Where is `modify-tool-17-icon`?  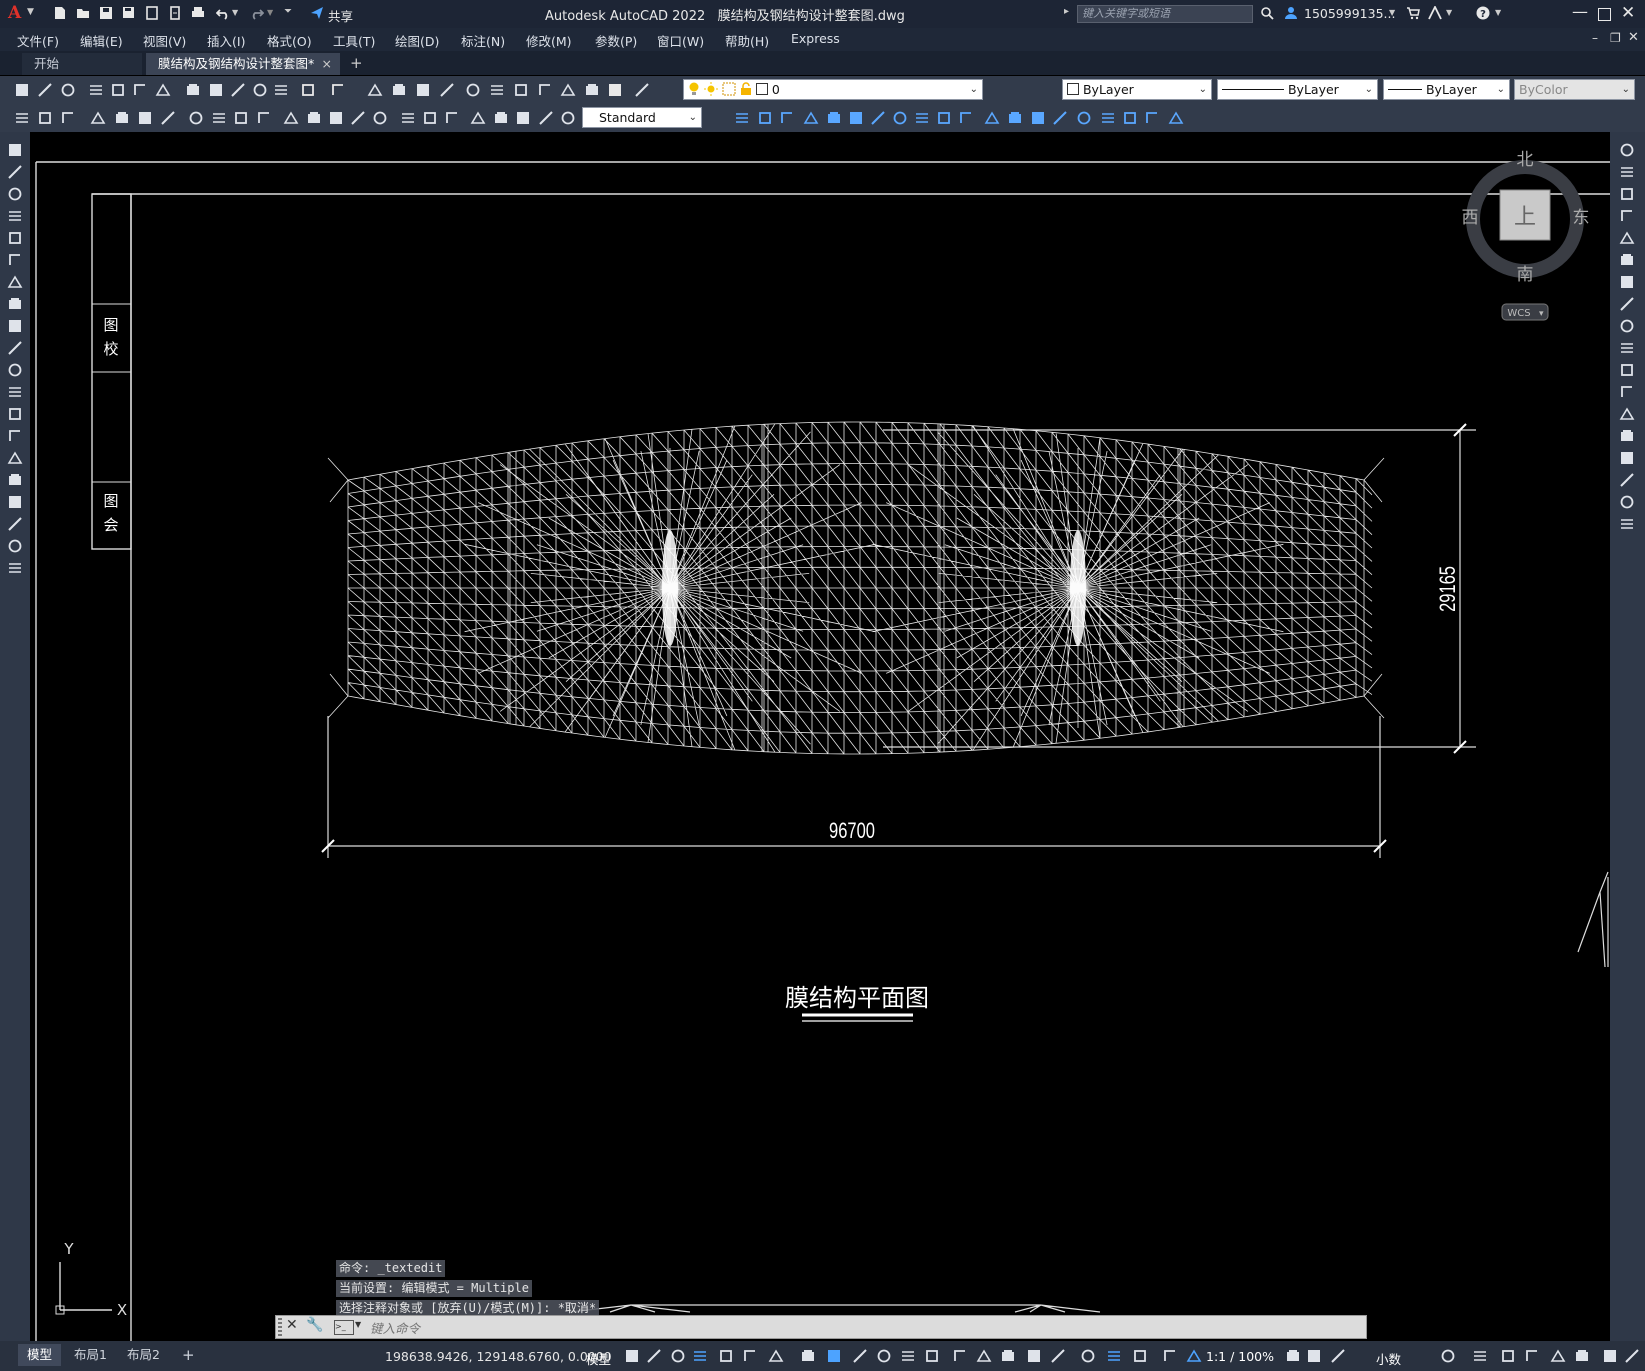 modify-tool-17-icon is located at coordinates (1627, 502).